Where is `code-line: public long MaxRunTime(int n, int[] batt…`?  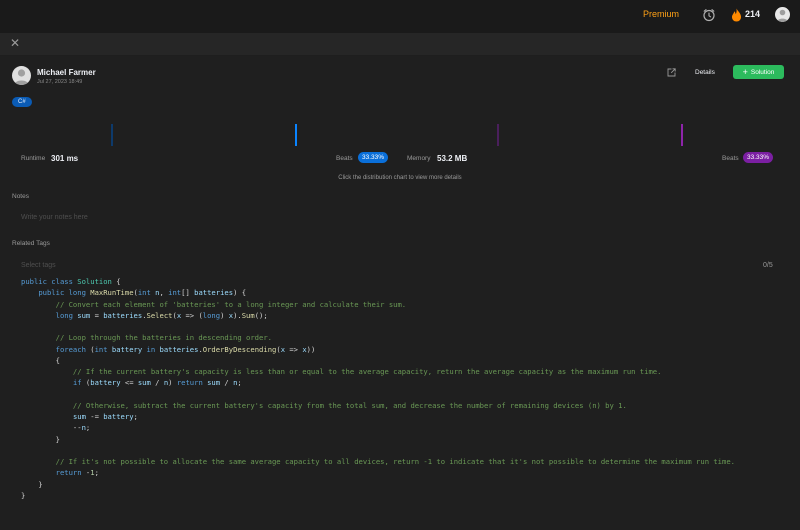
code-line: public long MaxRunTime(int n, int[] batt… is located at coordinates (142, 293).